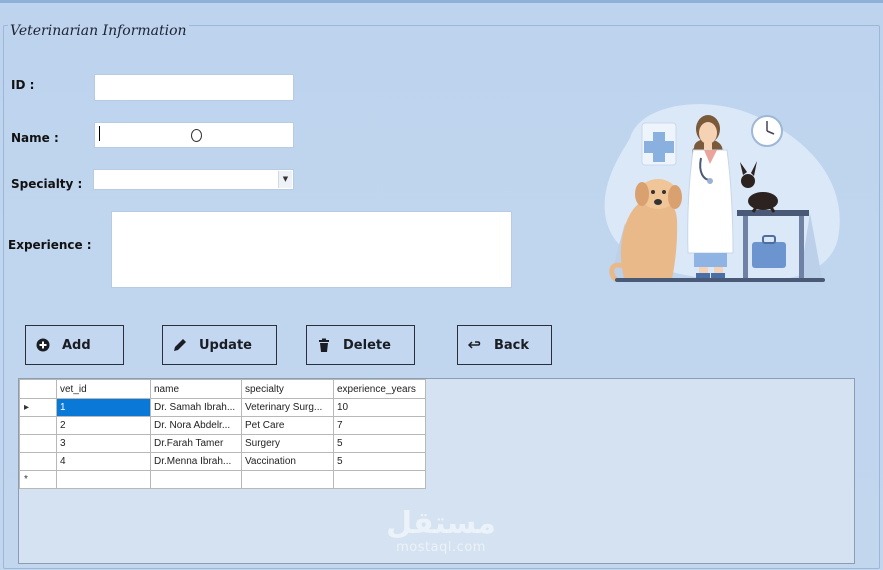 The width and height of the screenshot is (883, 570). I want to click on table-row: ▸ 1 Dr. Samah Ibrah... Veterinary Surg... 10, so click(222, 407).